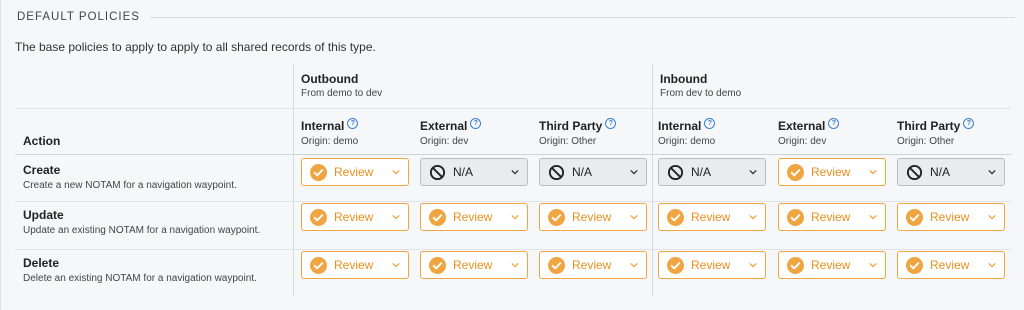 This screenshot has height=310, width=1024. Describe the element at coordinates (323, 126) in the screenshot. I see `column-title: Internal` at that location.